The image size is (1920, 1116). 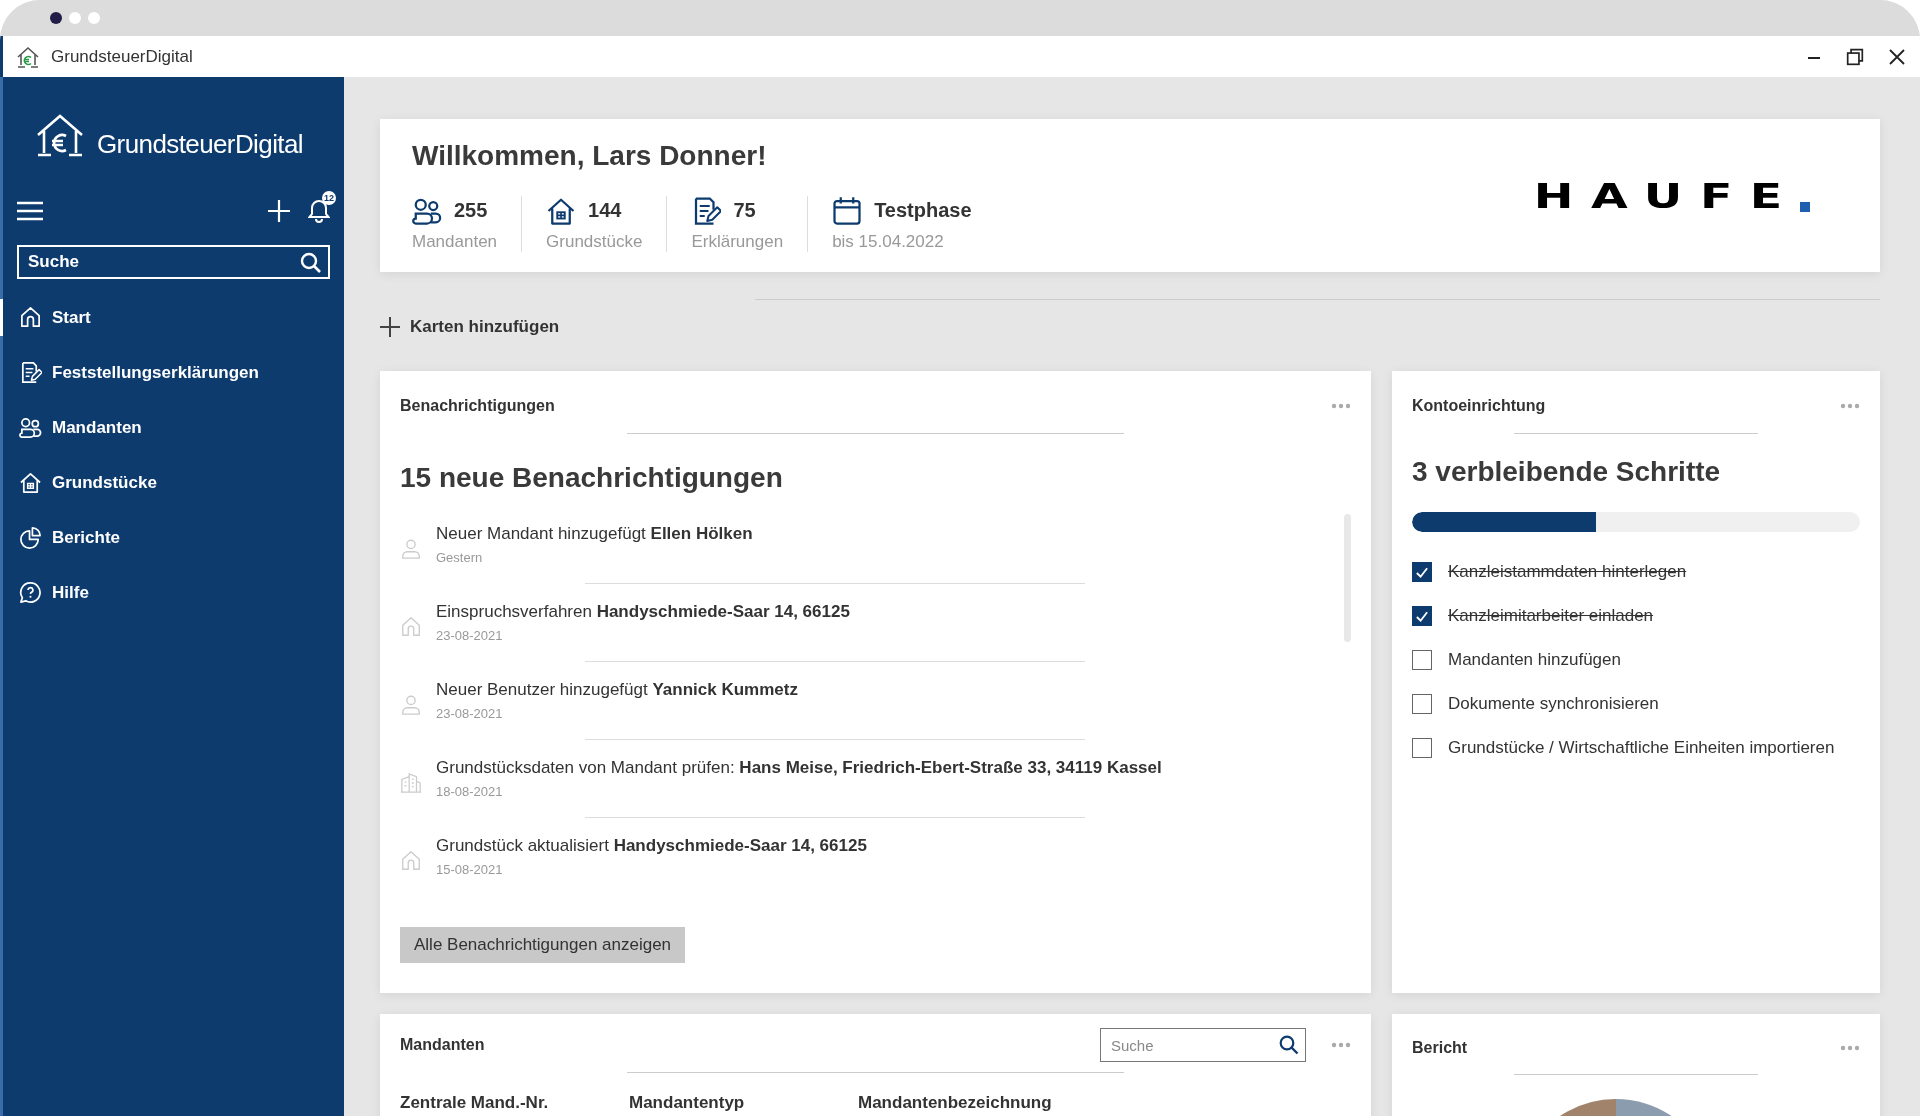 What do you see at coordinates (923, 210) in the screenshot?
I see `stat-value: Testphase` at bounding box center [923, 210].